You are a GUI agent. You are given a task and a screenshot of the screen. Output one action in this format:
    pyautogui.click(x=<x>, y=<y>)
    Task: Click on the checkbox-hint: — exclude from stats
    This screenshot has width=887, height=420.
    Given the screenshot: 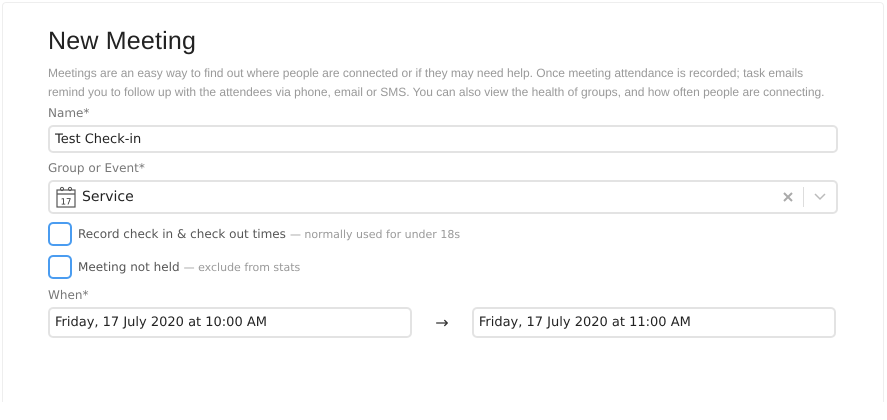 What is the action you would take?
    pyautogui.click(x=242, y=267)
    